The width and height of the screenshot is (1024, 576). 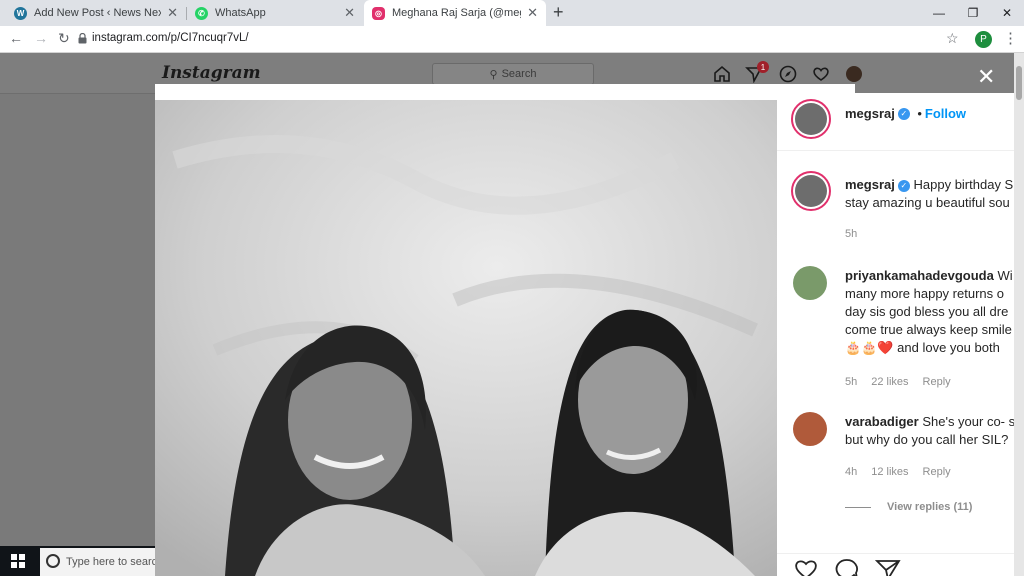 I want to click on comment-likes: 12 likes, so click(x=889, y=472).